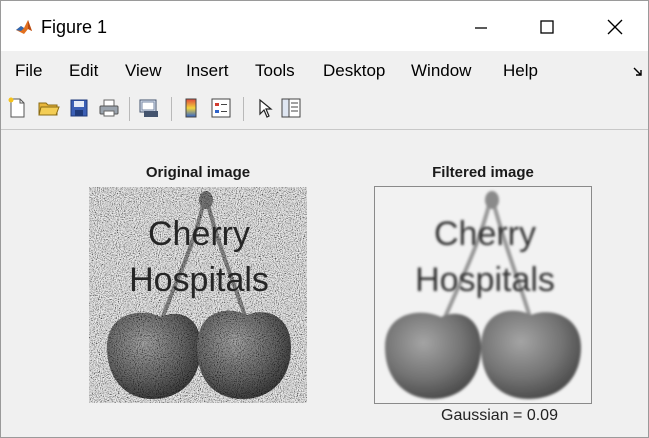 The image size is (649, 438). Describe the element at coordinates (143, 71) in the screenshot. I see `menu-view: View` at that location.